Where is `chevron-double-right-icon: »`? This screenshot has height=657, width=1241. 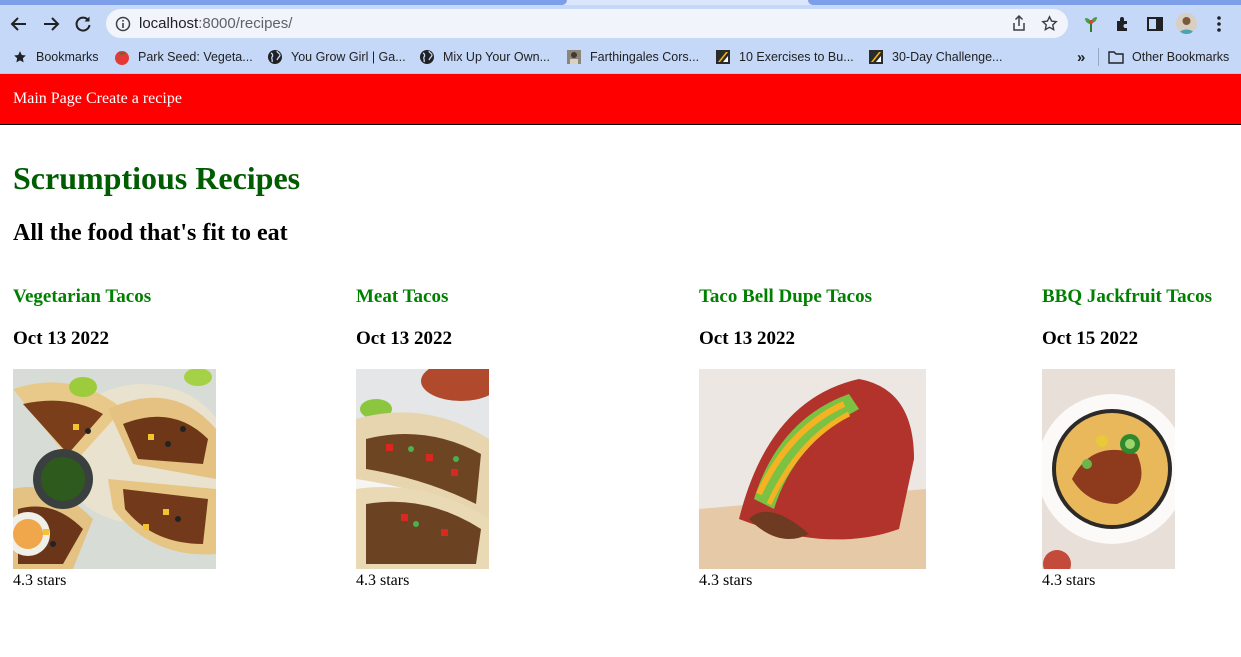 chevron-double-right-icon: » is located at coordinates (1081, 57).